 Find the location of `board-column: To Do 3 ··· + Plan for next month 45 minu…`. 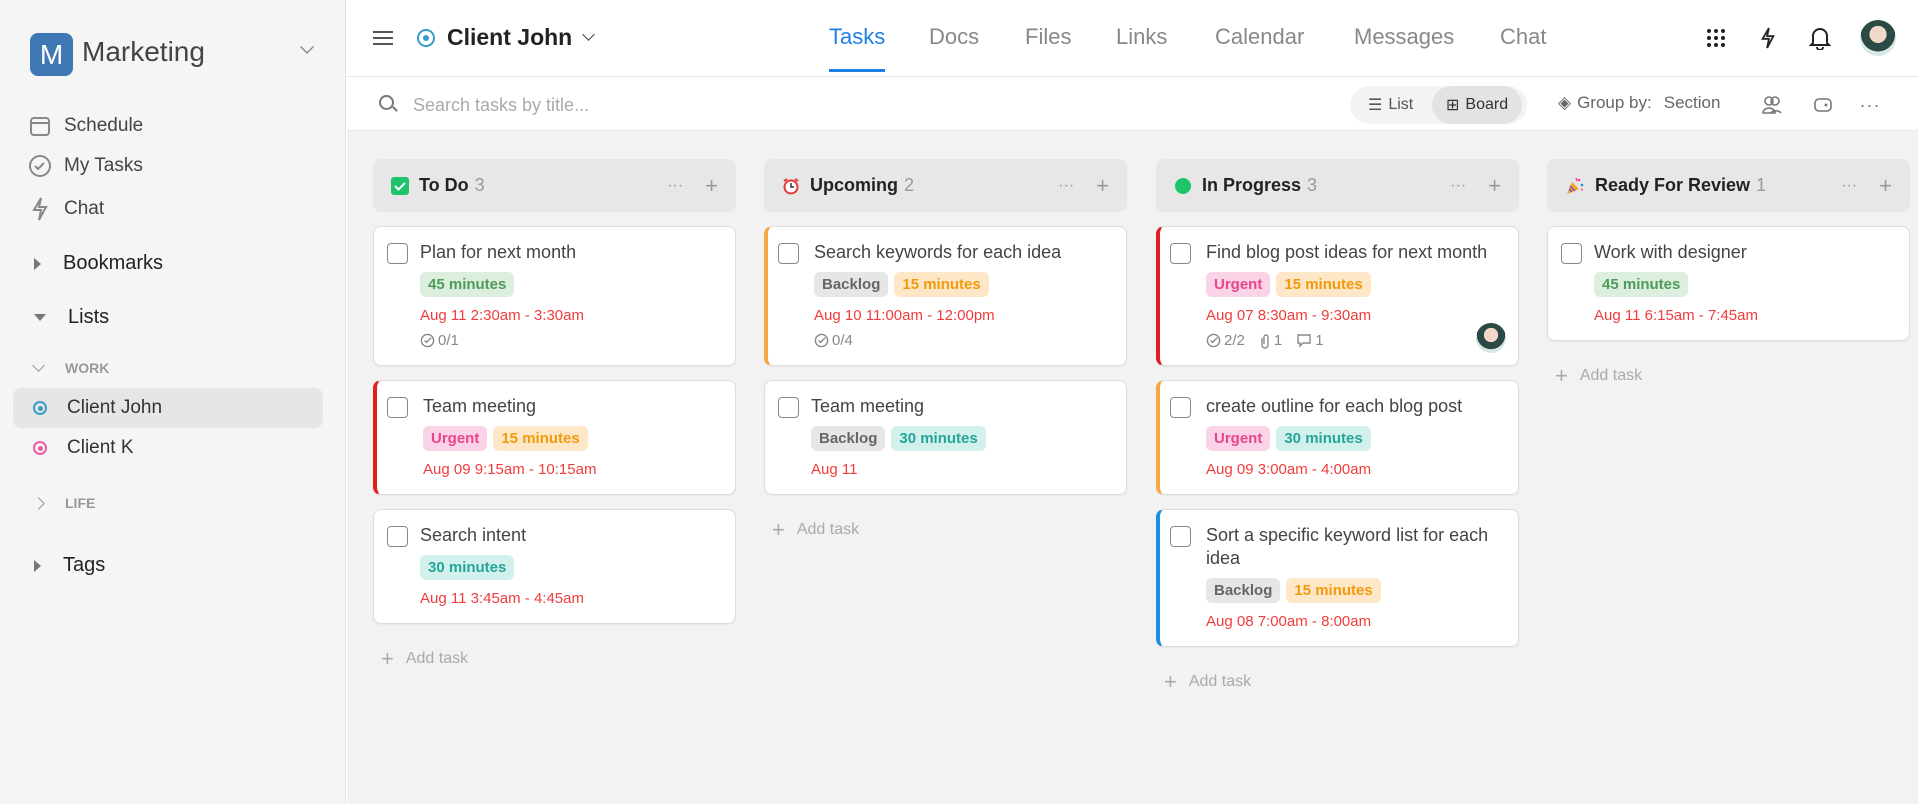

board-column: To Do 3 ··· + Plan for next month 45 minu… is located at coordinates (554, 415).